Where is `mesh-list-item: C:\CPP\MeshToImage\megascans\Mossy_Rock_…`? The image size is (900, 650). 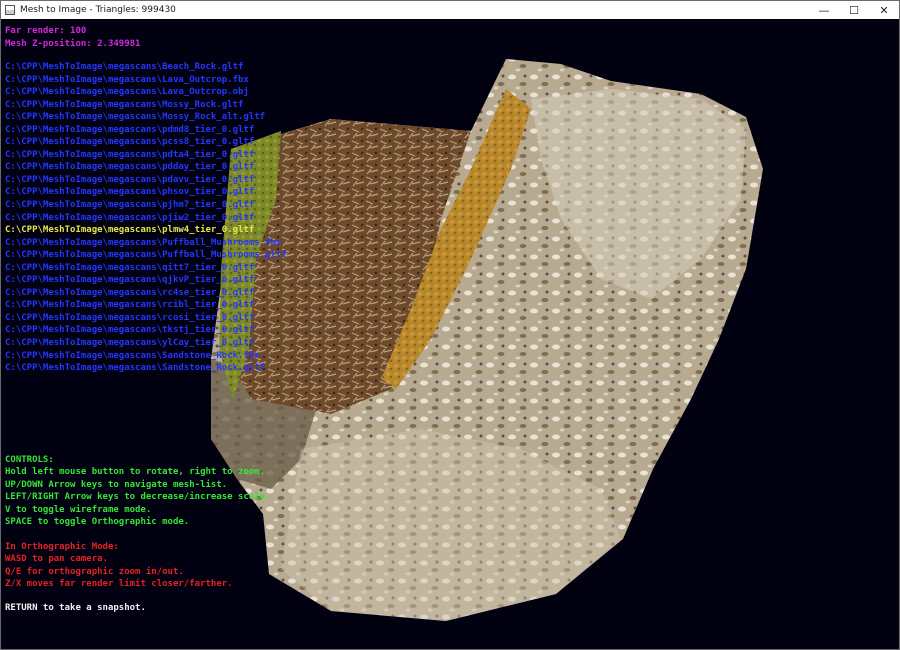 mesh-list-item: C:\CPP\MeshToImage\megascans\Mossy_Rock_… is located at coordinates (135, 117).